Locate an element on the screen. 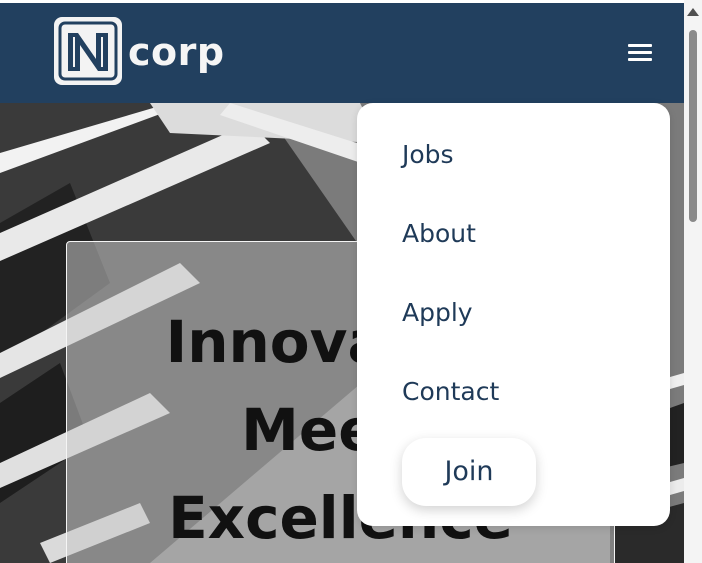  logo-link is located at coordinates (88, 51).